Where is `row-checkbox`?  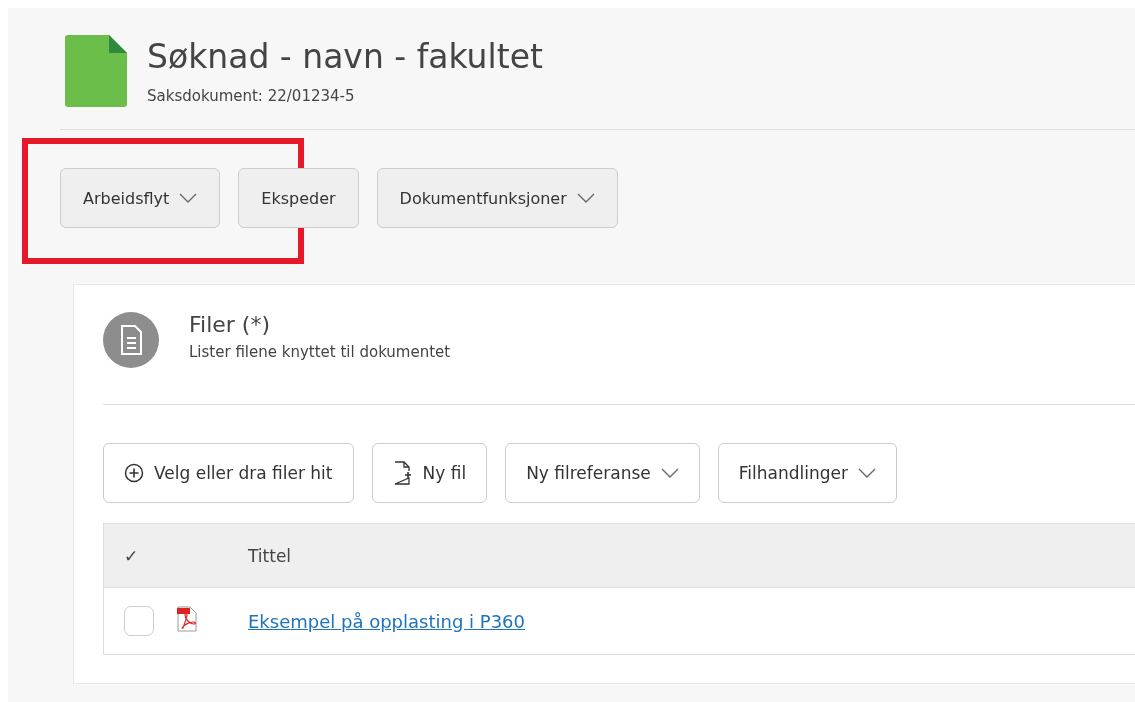 row-checkbox is located at coordinates (139, 621).